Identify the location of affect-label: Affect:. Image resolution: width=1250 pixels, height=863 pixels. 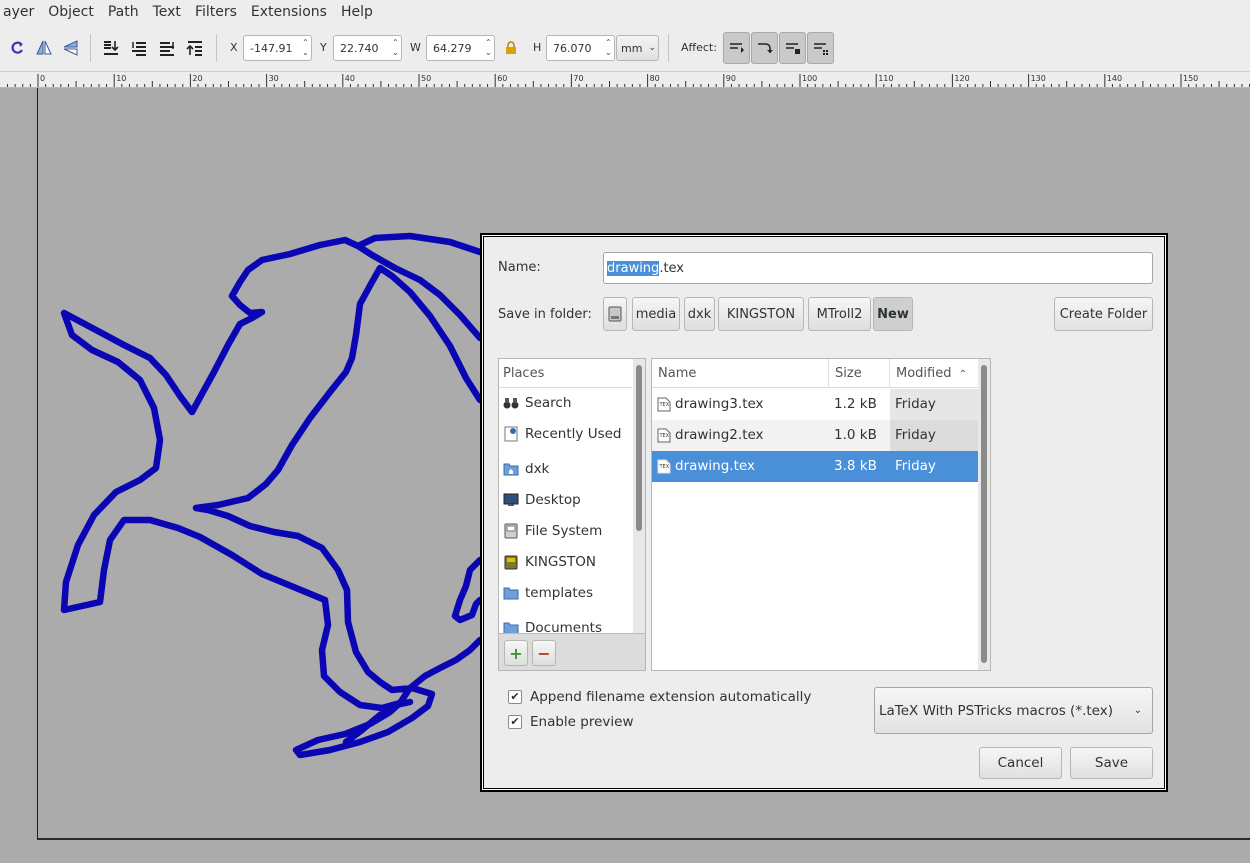
(699, 47).